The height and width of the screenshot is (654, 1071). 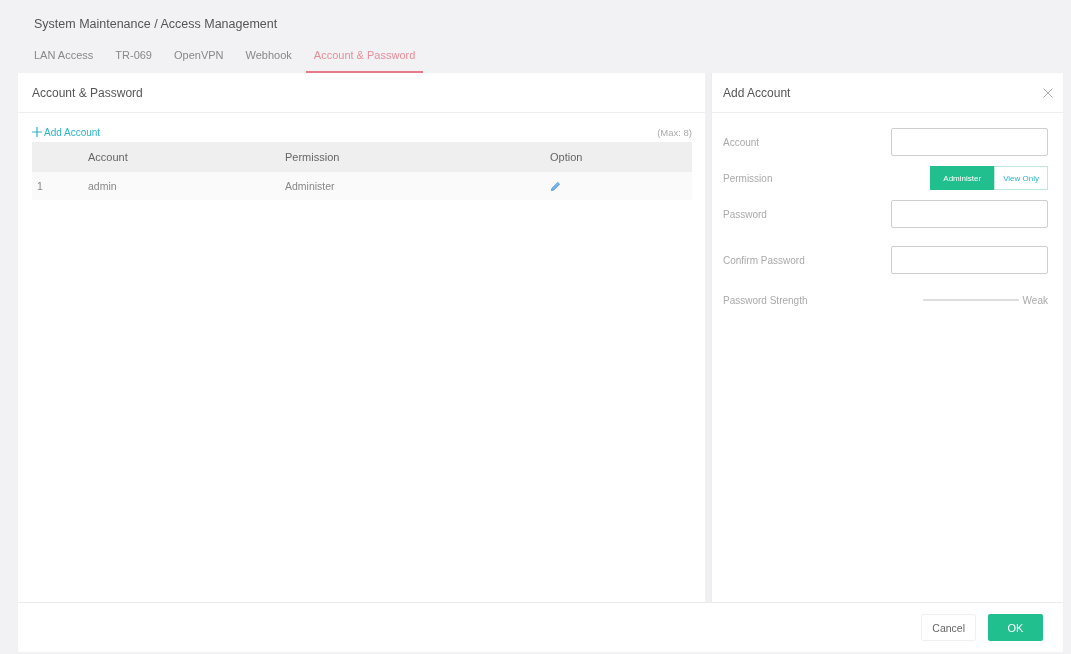 What do you see at coordinates (1015, 627) in the screenshot?
I see `ok-button: OK` at bounding box center [1015, 627].